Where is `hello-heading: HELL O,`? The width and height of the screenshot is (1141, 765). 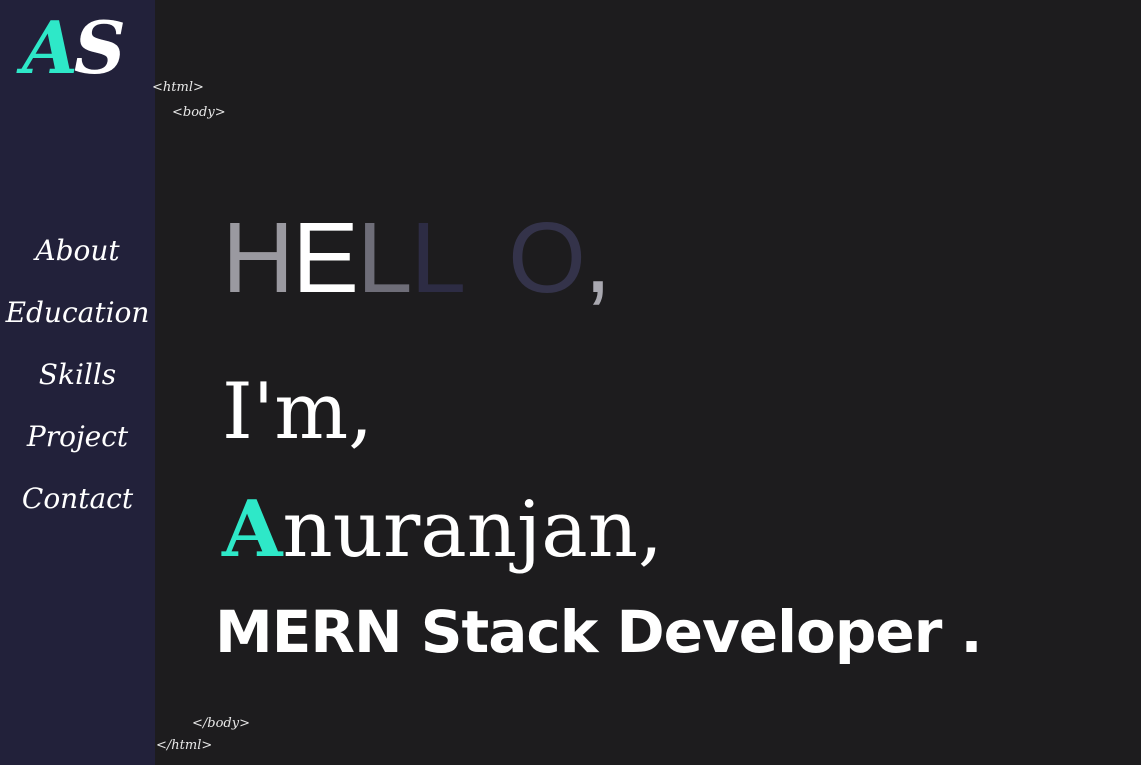 hello-heading: HELL O, is located at coordinates (417, 263).